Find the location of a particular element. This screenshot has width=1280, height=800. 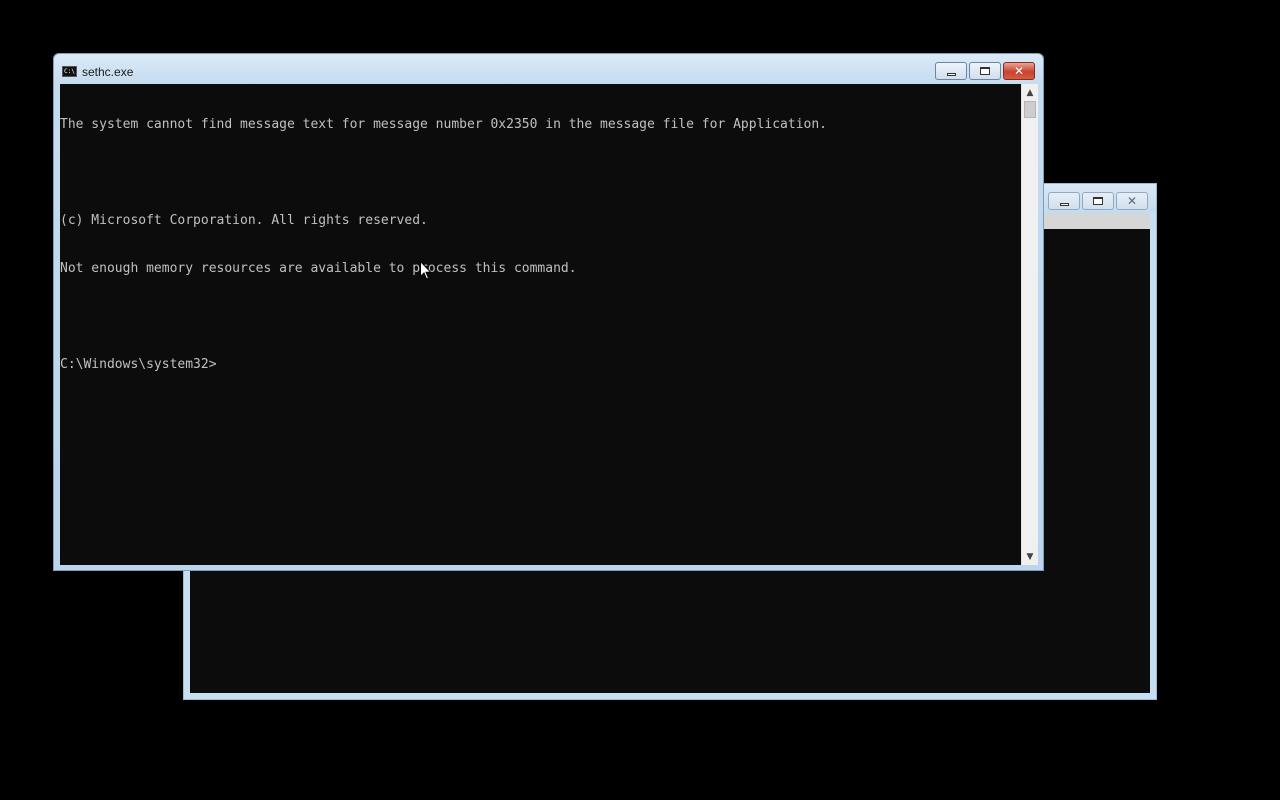

scroll-up-arrow-icon: ▲ is located at coordinates (1030, 92).